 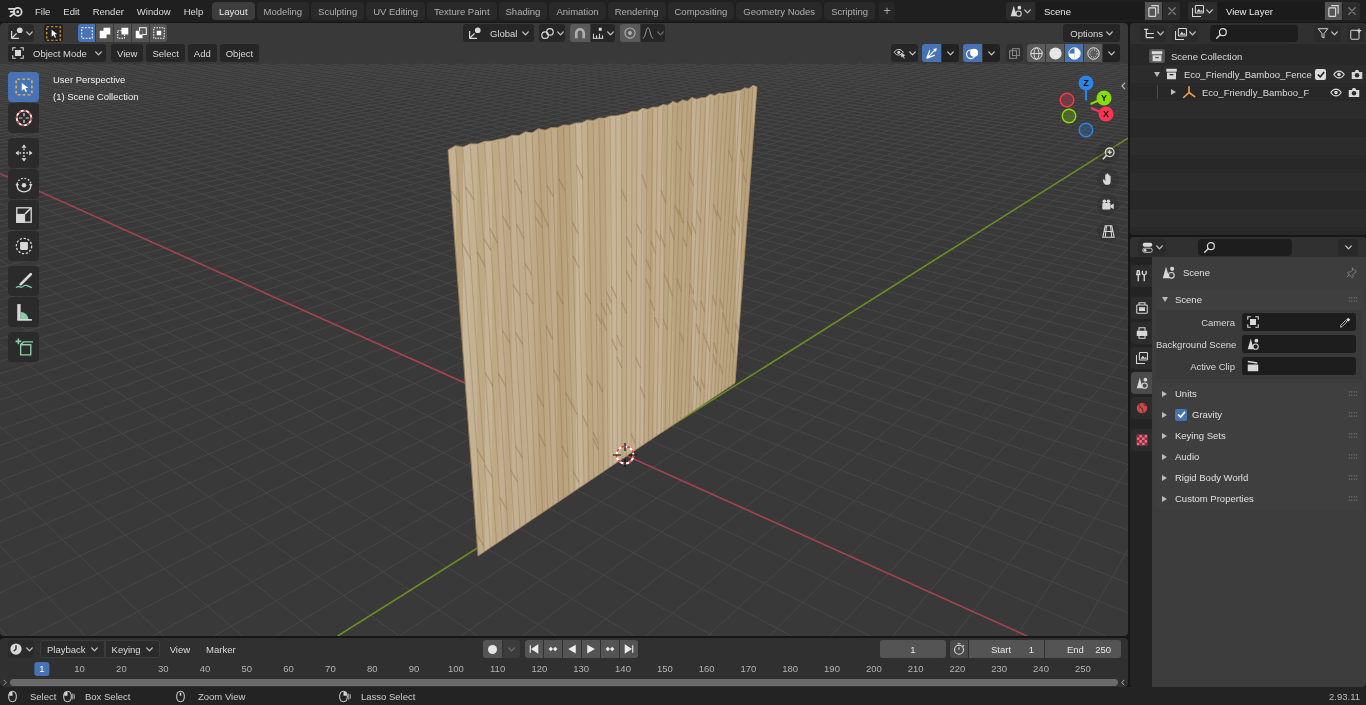 What do you see at coordinates (580, 33) in the screenshot?
I see `snap-toggle` at bounding box center [580, 33].